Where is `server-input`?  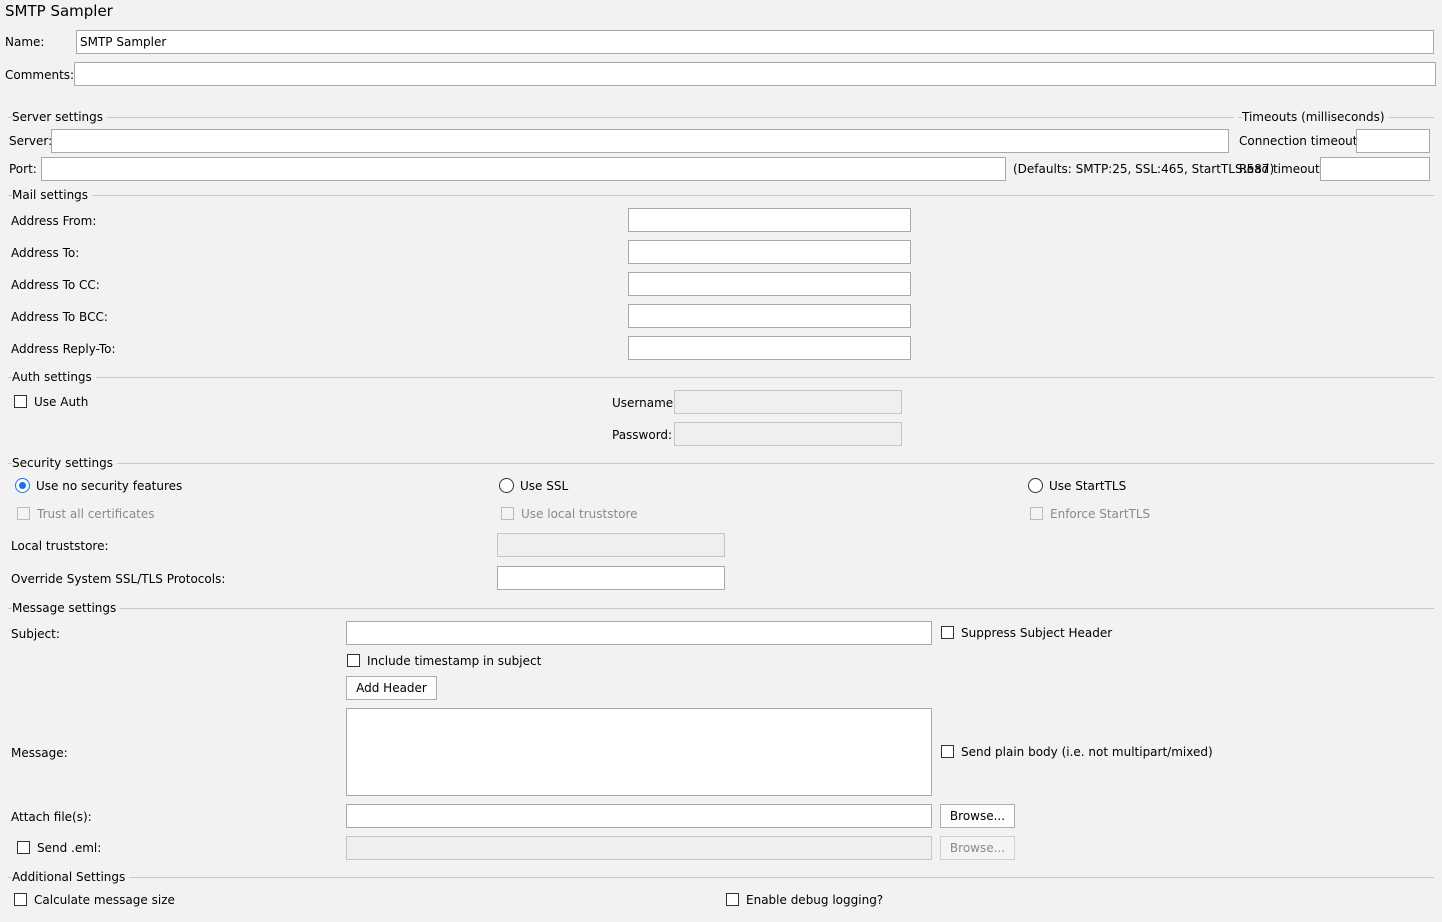
server-input is located at coordinates (640, 141).